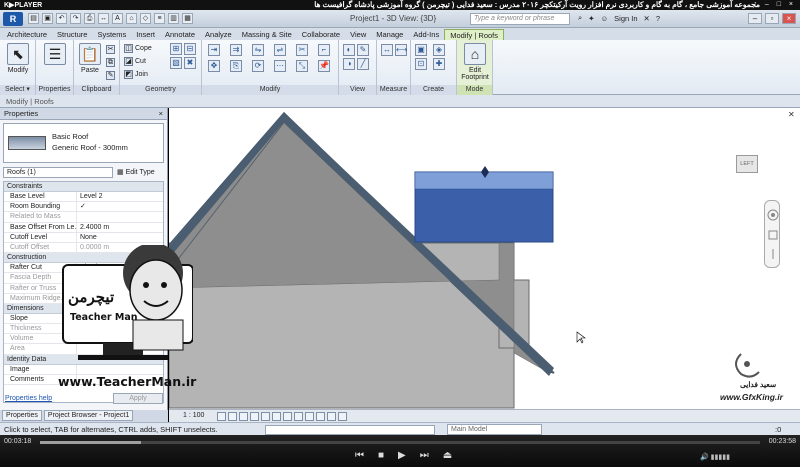 Image resolution: width=800 pixels, height=467 pixels. What do you see at coordinates (658, 18) in the screenshot?
I see `help-icon: ?` at bounding box center [658, 18].